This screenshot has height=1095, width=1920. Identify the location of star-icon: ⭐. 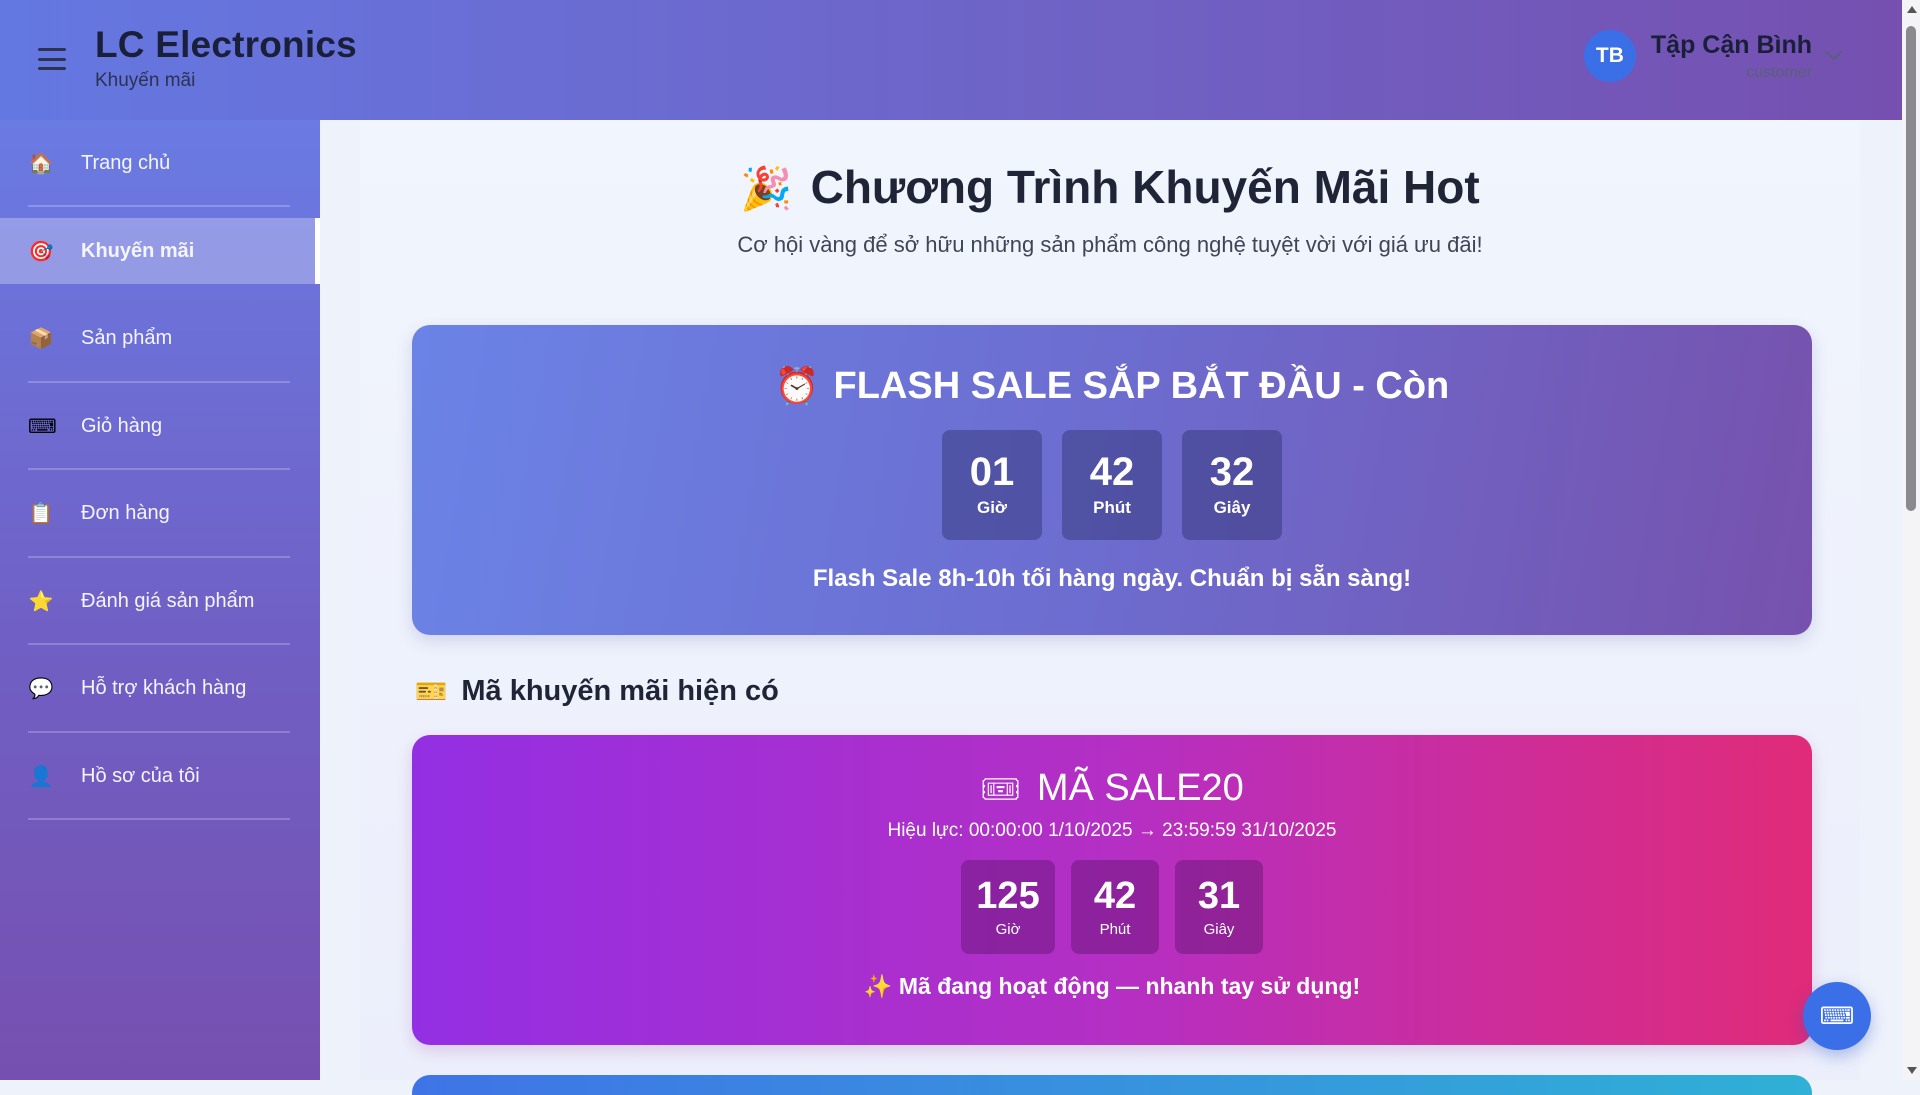
(41, 601).